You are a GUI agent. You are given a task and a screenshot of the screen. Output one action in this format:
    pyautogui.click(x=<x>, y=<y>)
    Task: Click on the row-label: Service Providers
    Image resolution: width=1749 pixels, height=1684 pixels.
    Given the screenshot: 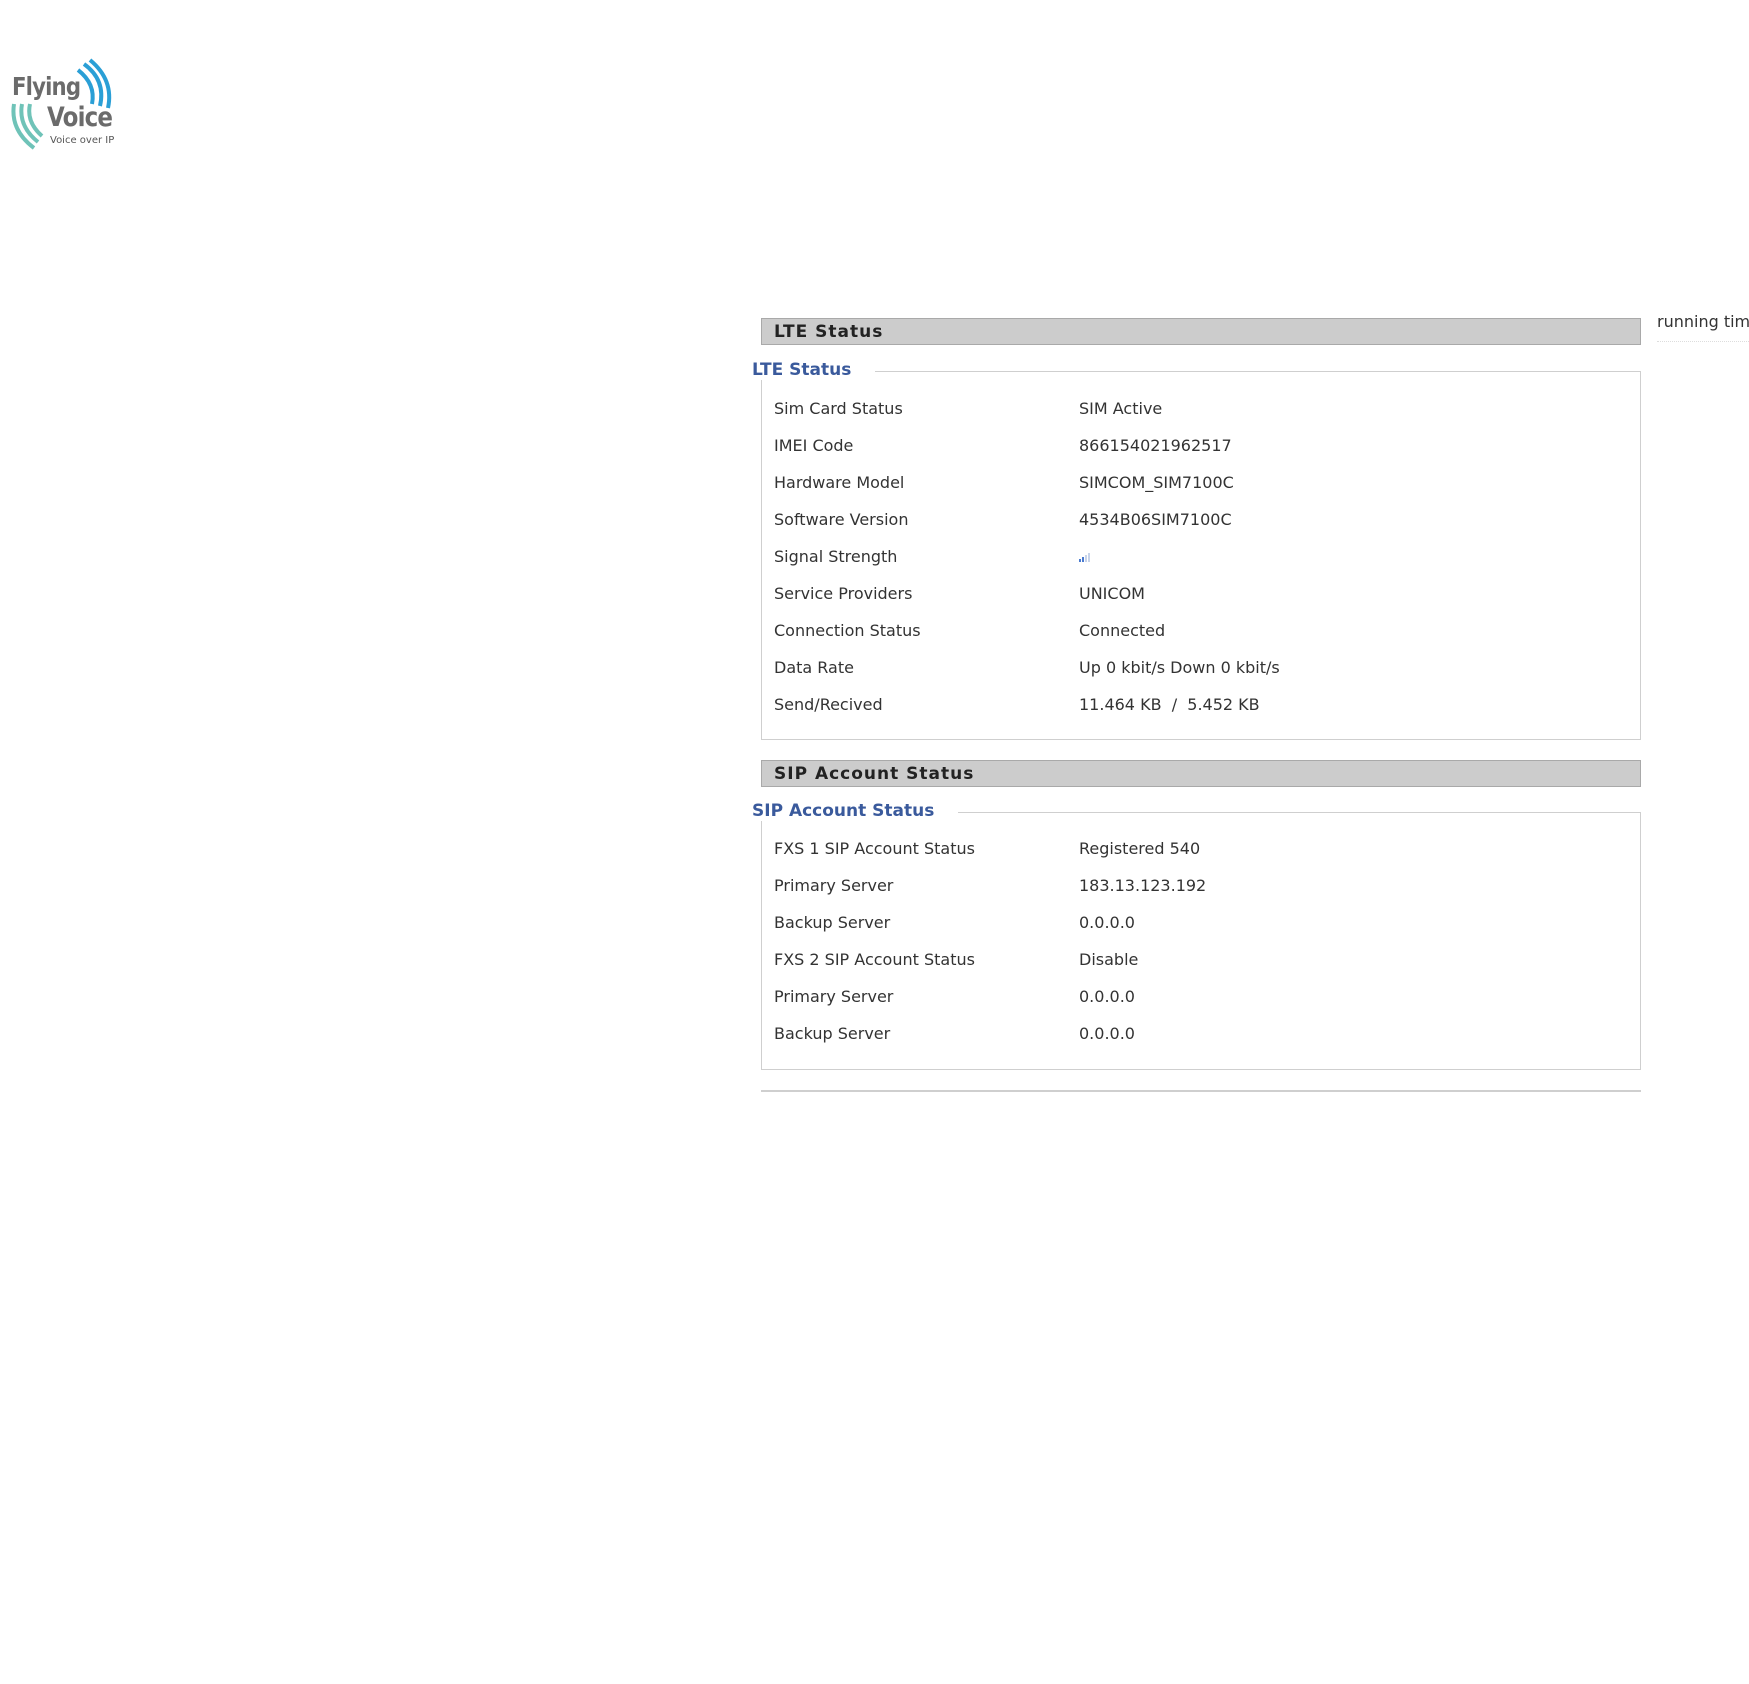 What is the action you would take?
    pyautogui.click(x=843, y=593)
    